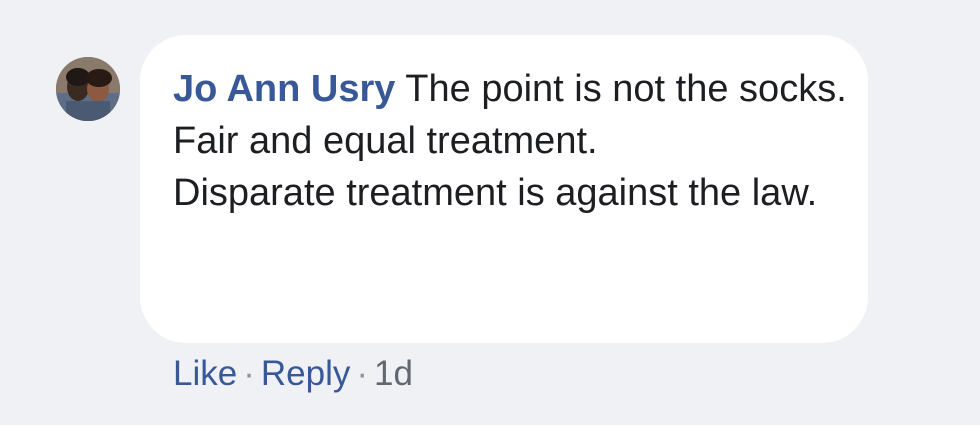 This screenshot has height=425, width=980. I want to click on comment-timestamp: 1d, so click(393, 373).